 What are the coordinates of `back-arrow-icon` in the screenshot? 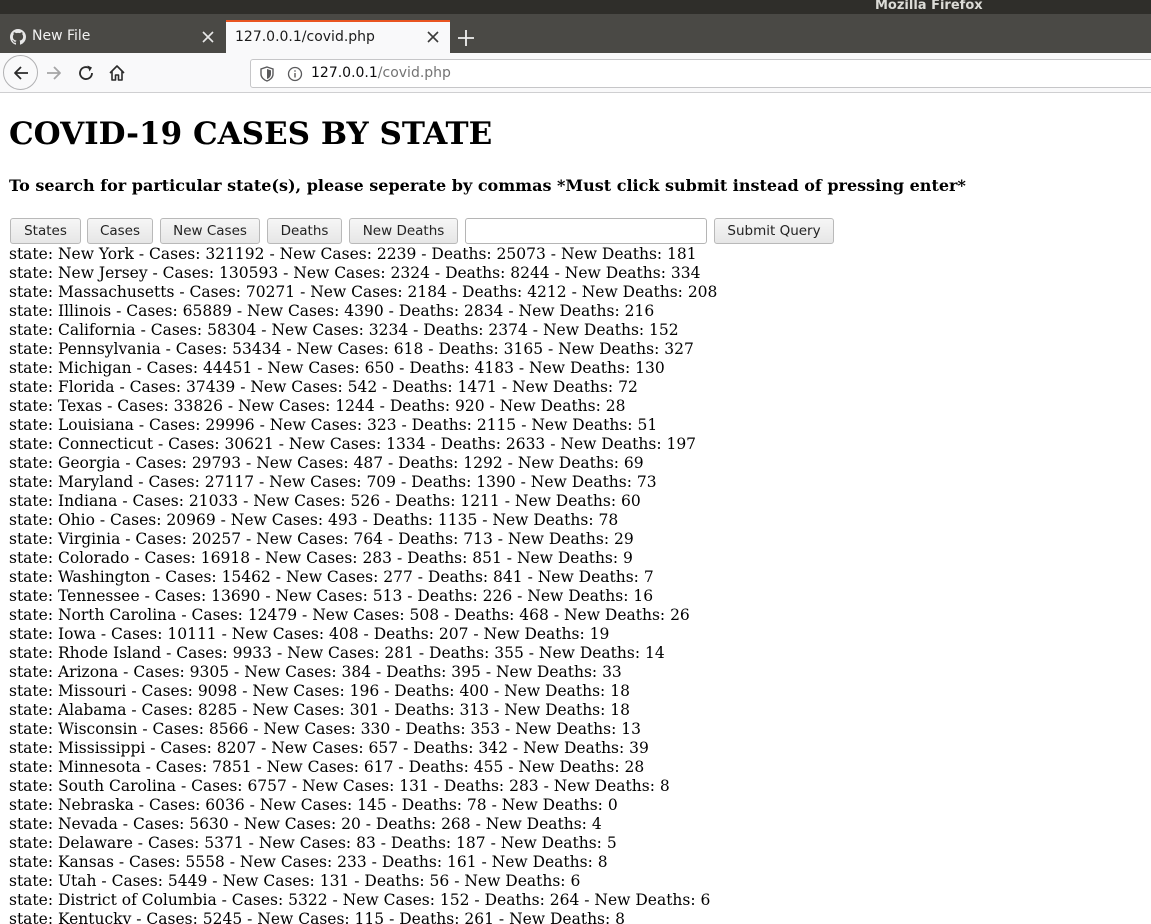 It's located at (21, 73).